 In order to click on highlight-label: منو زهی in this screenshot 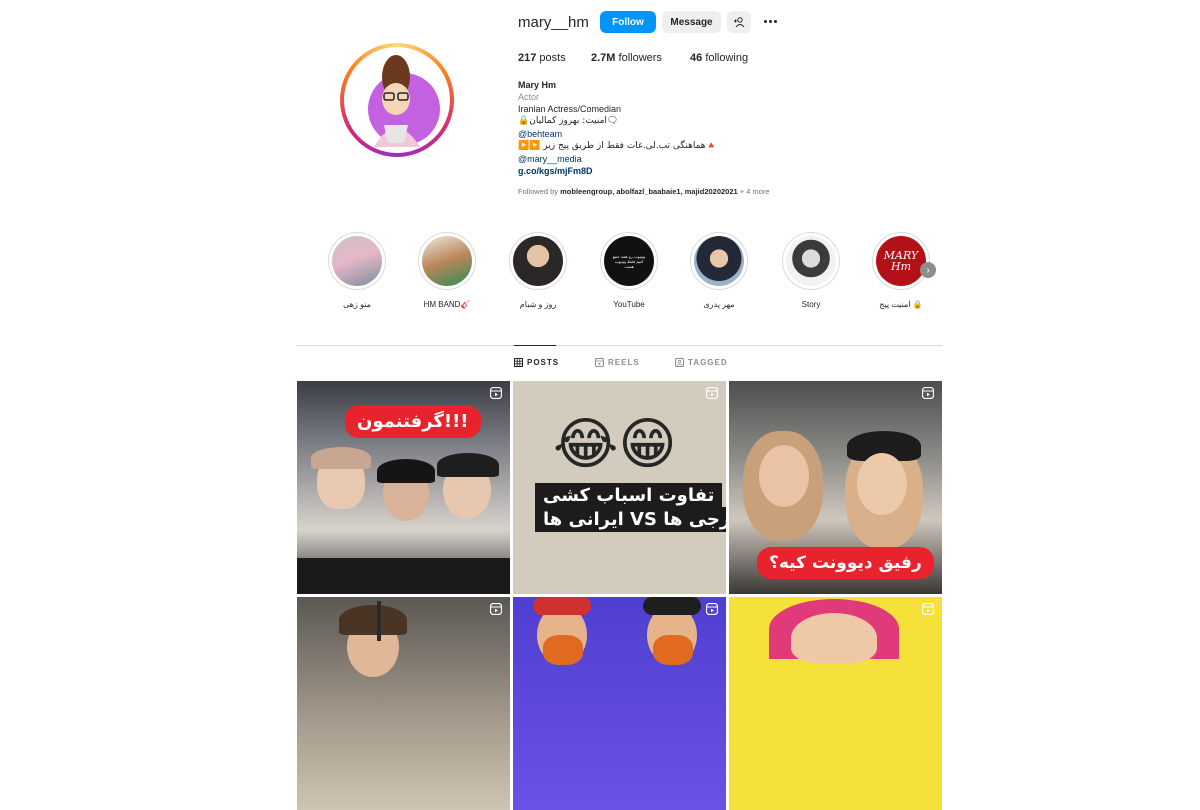, I will do `click(357, 304)`.